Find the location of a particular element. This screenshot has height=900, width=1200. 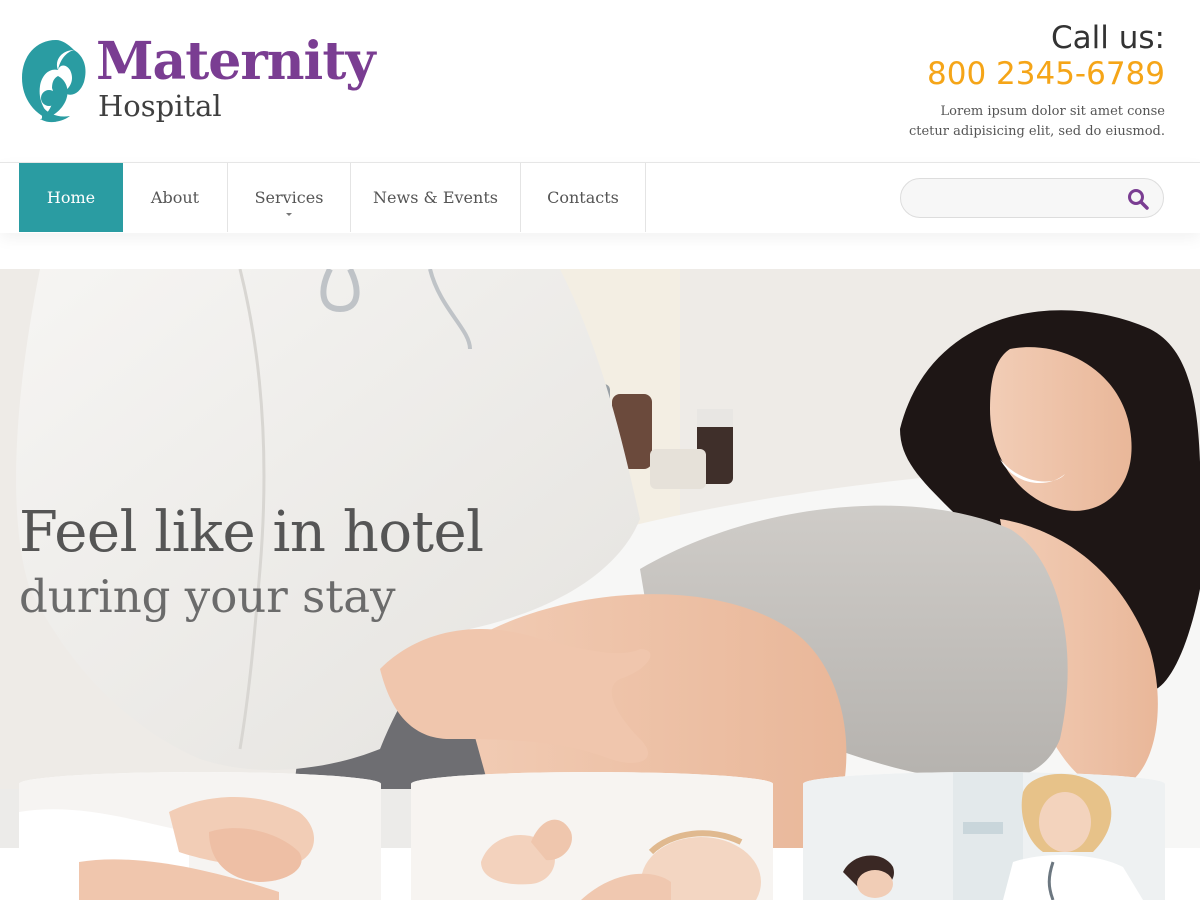

search-input is located at coordinates (1017, 199).